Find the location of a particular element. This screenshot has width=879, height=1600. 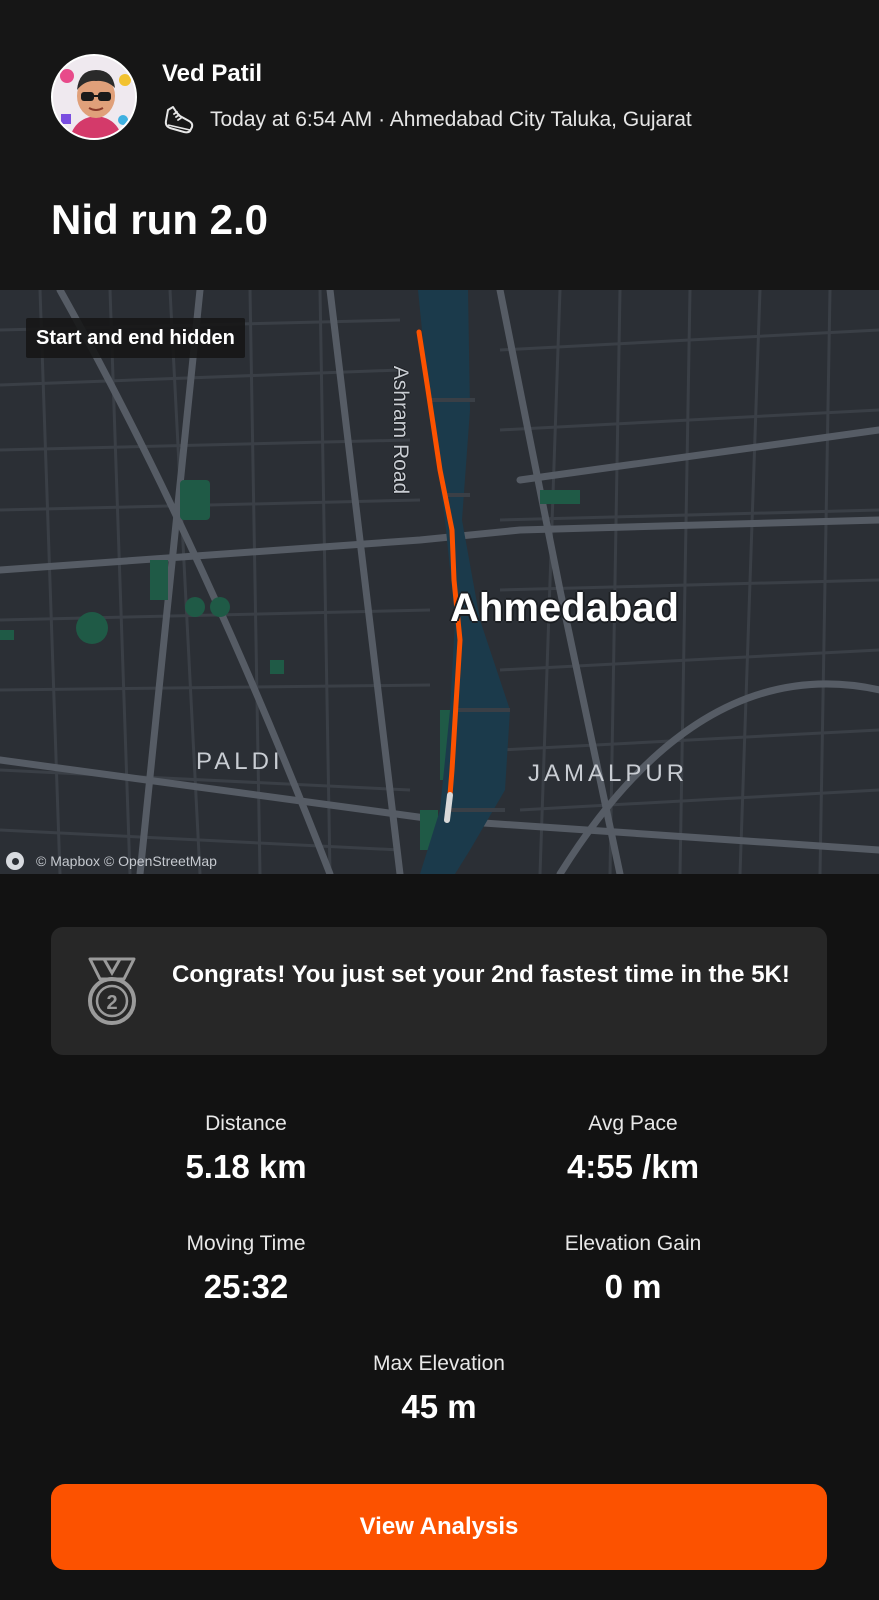

stat-elevation-gain: Elevation Gain 0 m is located at coordinates (633, 1269).